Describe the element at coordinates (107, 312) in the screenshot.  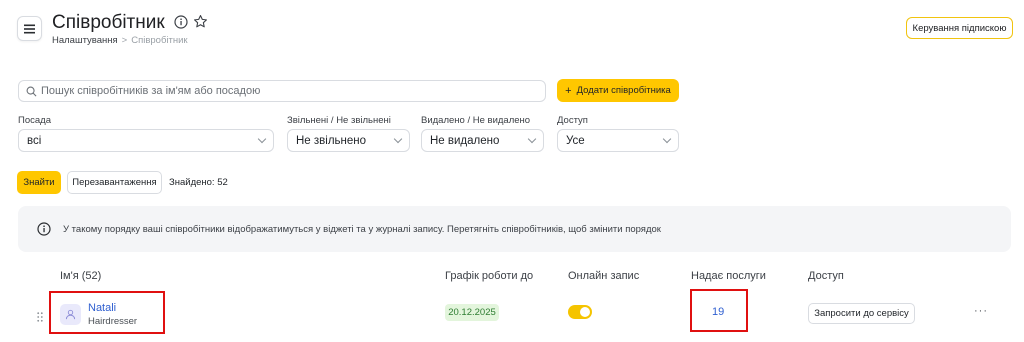
I see `highlight-box-name` at that location.